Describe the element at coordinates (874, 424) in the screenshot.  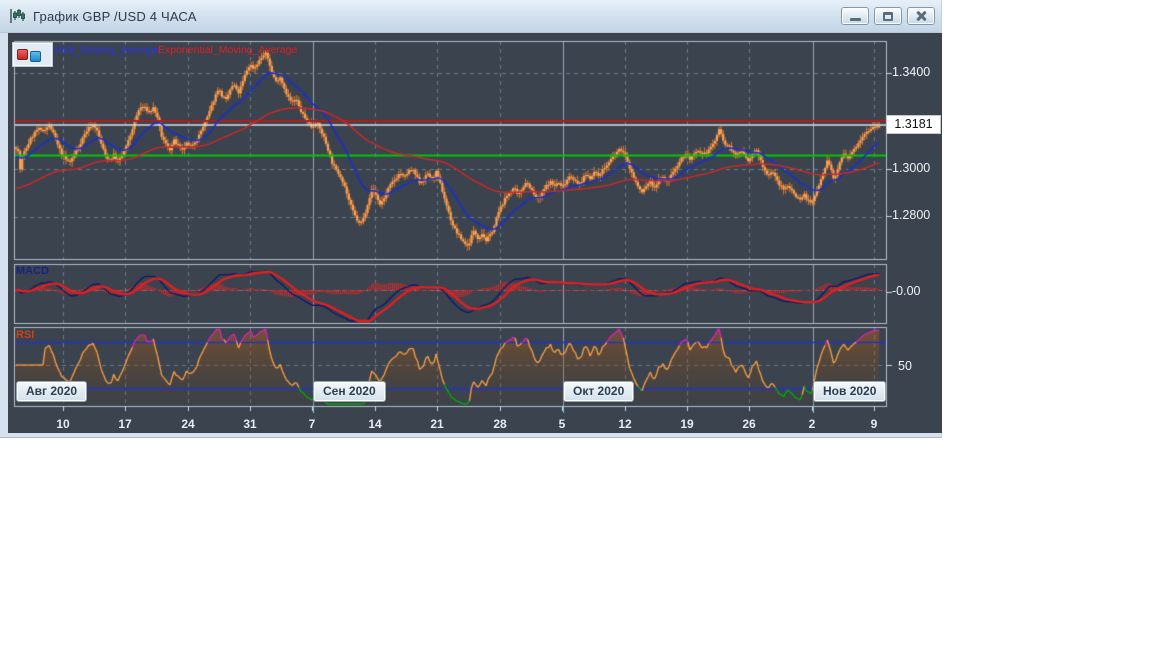
I see `date-axis-label: 9` at that location.